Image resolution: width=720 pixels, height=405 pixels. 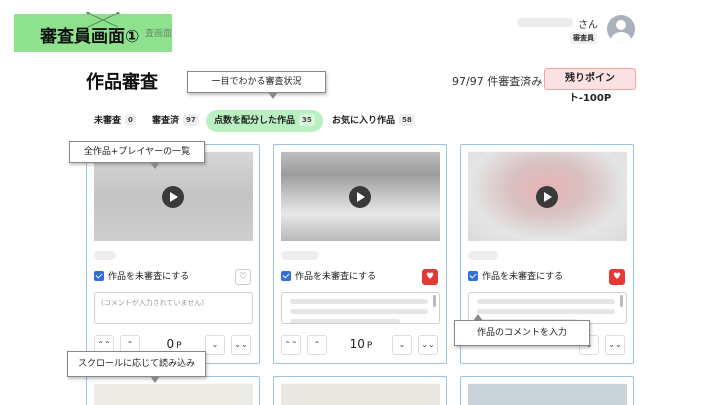 I want to click on tab-unreviewed: 未審査 0, so click(x=115, y=121).